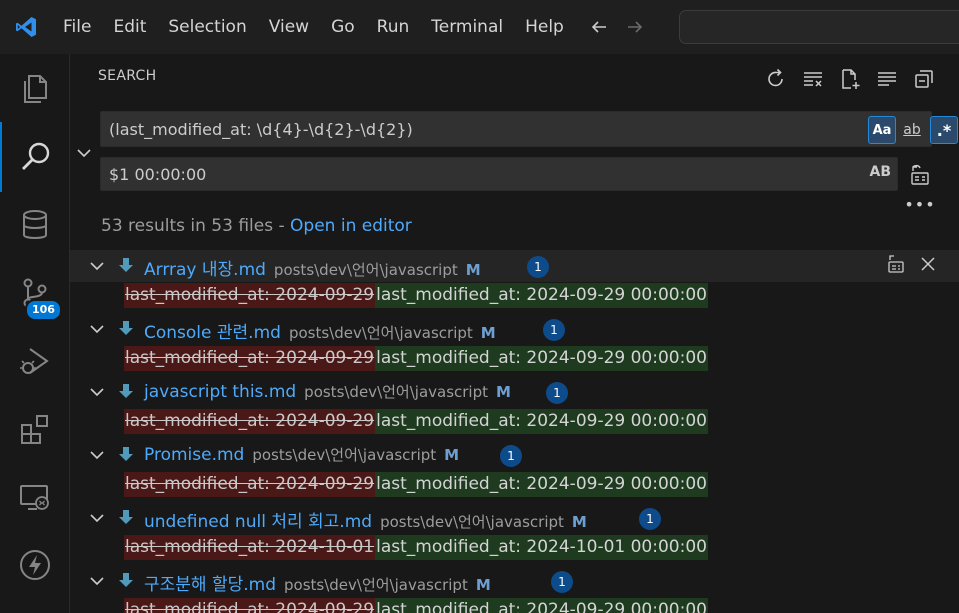  What do you see at coordinates (35, 157) in the screenshot?
I see `search-icon` at bounding box center [35, 157].